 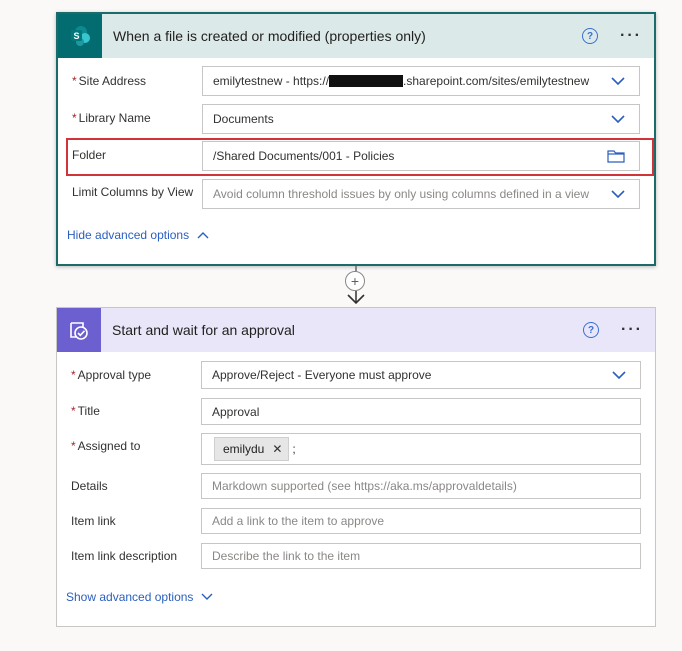 I want to click on folder-value: /Shared Documents/001 - Policies, so click(x=304, y=156).